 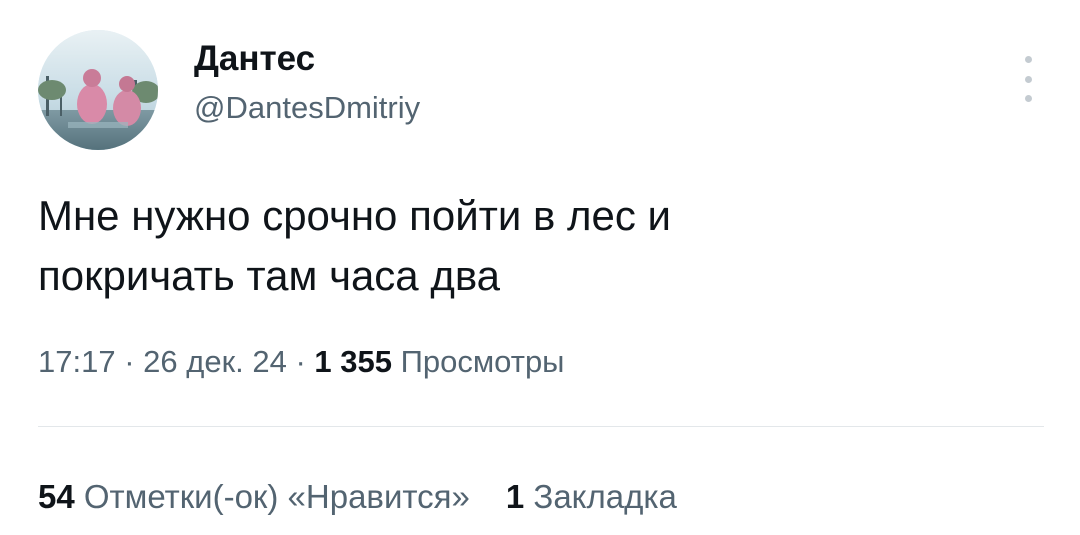 I want to click on bookmarks-label: Закладка, so click(x=605, y=496).